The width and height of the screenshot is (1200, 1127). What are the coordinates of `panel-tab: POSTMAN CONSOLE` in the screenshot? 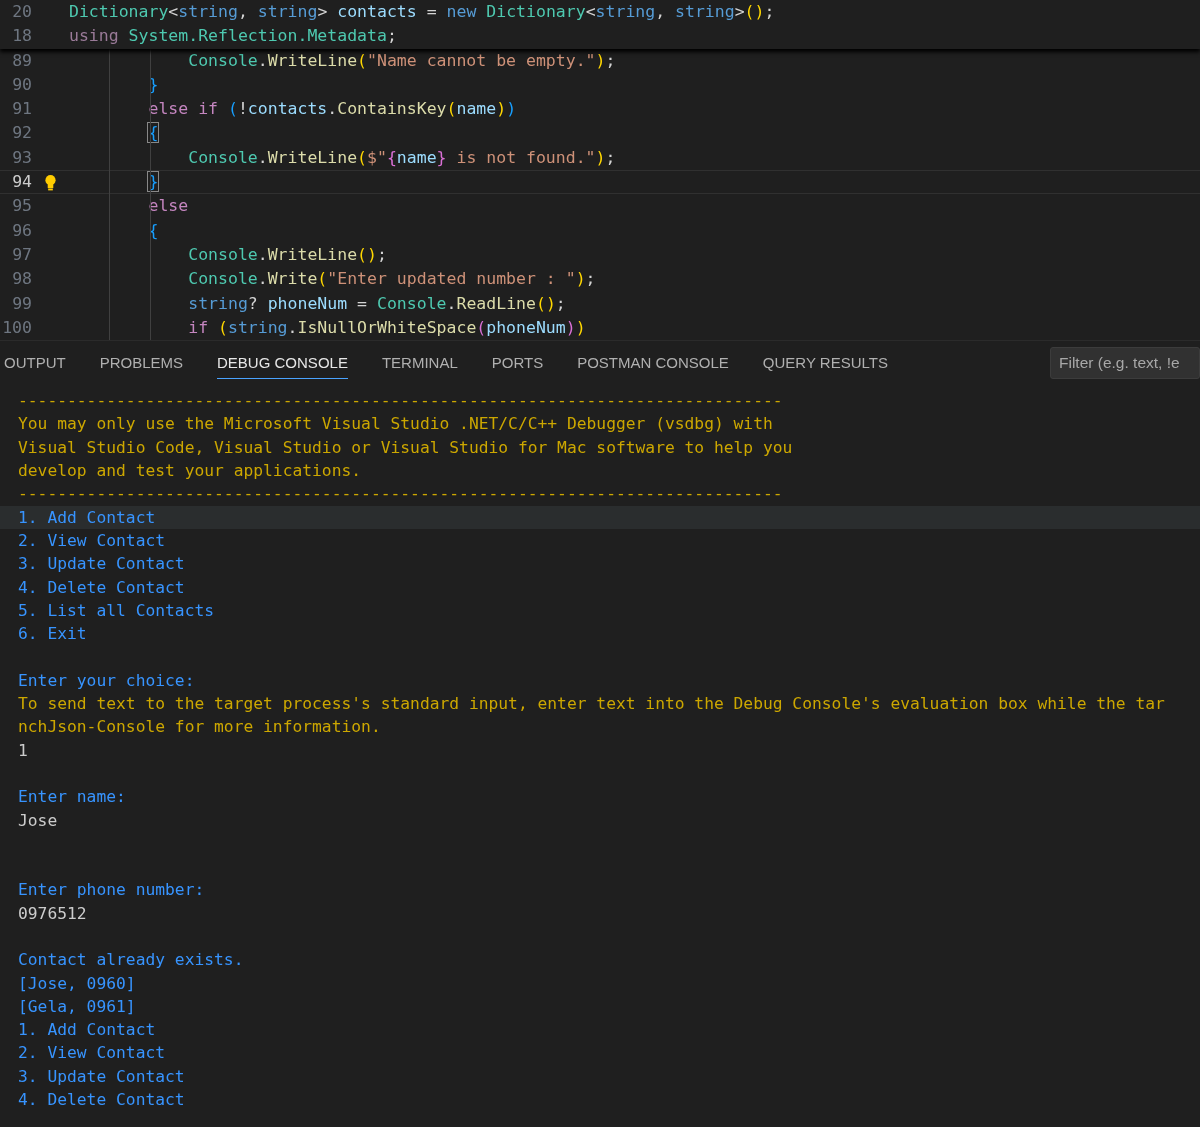 It's located at (653, 363).